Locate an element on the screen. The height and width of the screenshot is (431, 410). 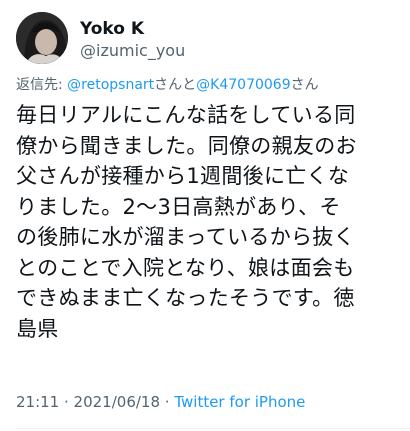
reply-mention-retopsnart: @retopsnart is located at coordinates (110, 85).